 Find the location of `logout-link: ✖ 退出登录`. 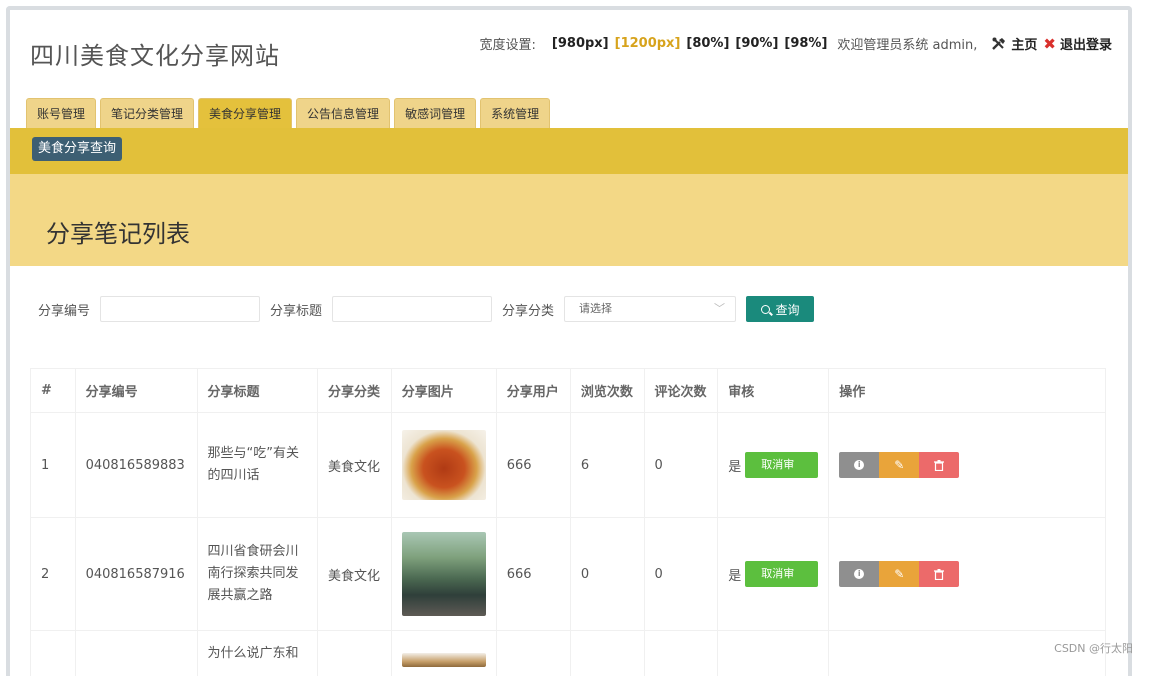

logout-link: ✖ 退出登录 is located at coordinates (1077, 44).